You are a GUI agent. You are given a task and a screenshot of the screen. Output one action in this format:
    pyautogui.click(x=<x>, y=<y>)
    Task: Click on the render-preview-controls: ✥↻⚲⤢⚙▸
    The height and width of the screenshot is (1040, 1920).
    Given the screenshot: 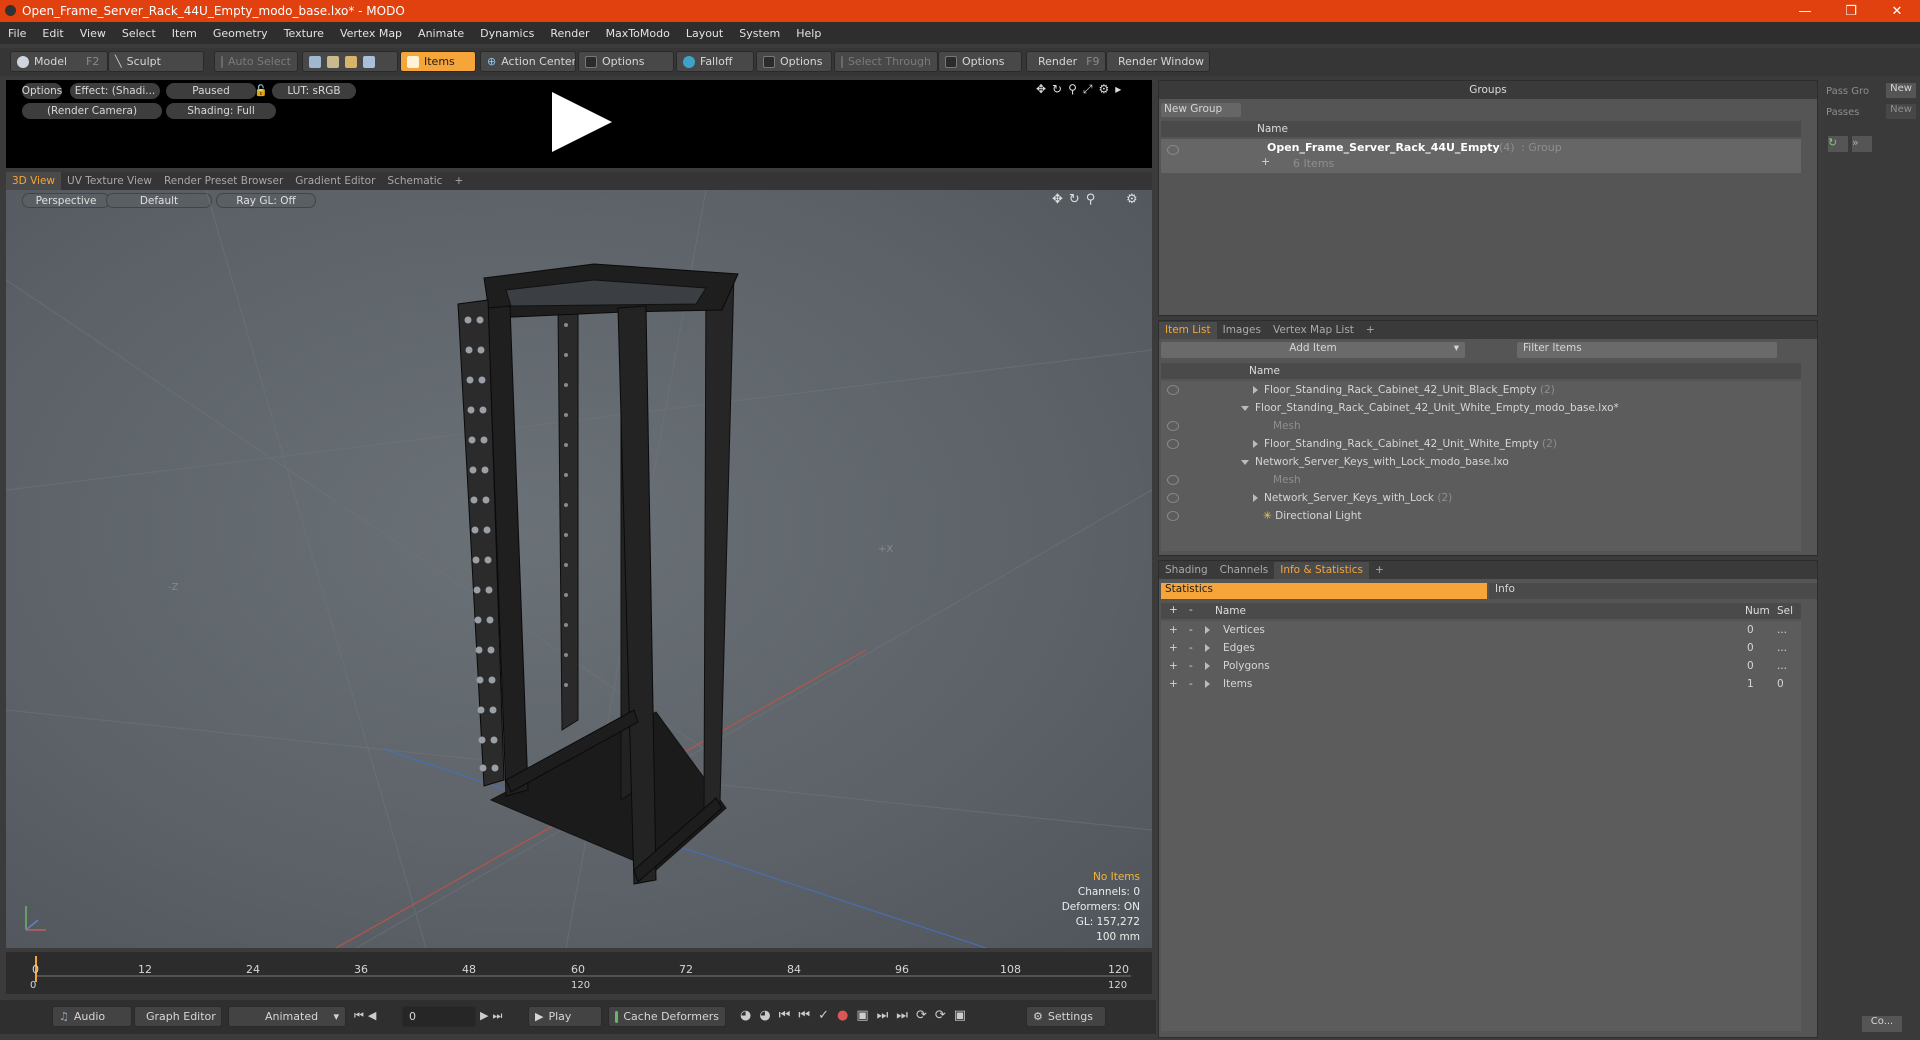 What is the action you would take?
    pyautogui.click(x=1081, y=89)
    